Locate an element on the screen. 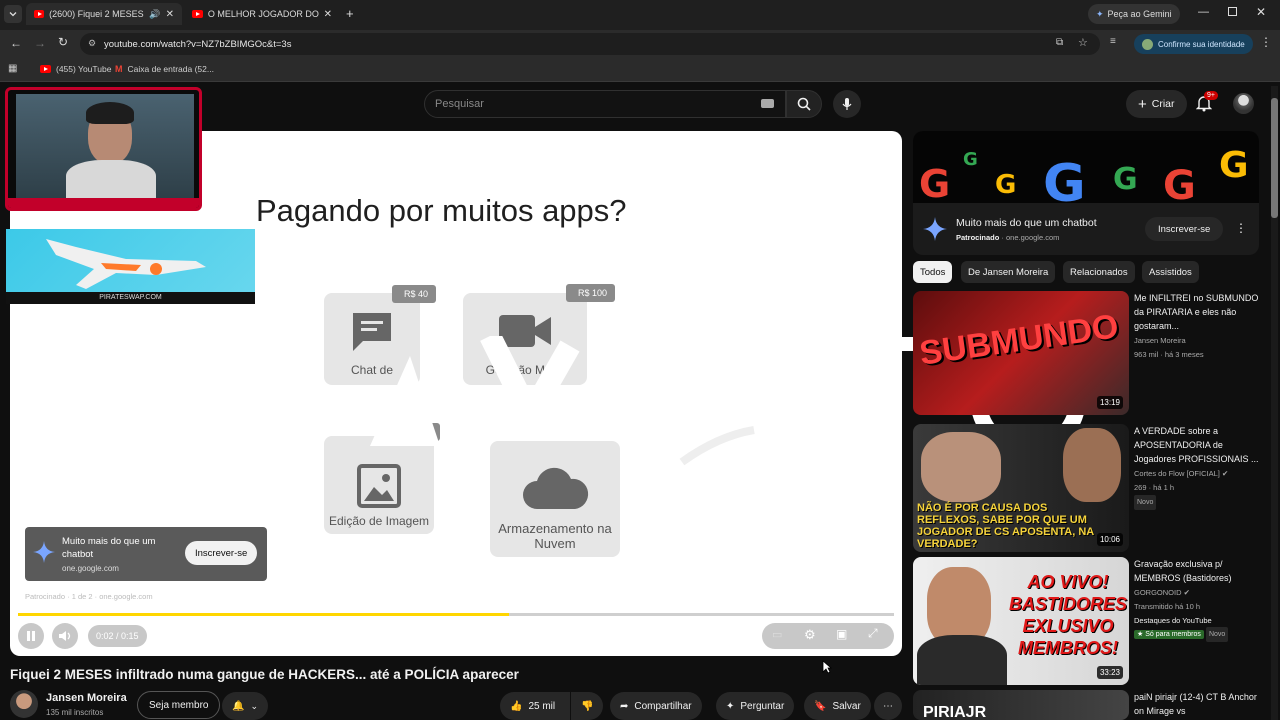  webcam-person is located at coordinates (105, 147).